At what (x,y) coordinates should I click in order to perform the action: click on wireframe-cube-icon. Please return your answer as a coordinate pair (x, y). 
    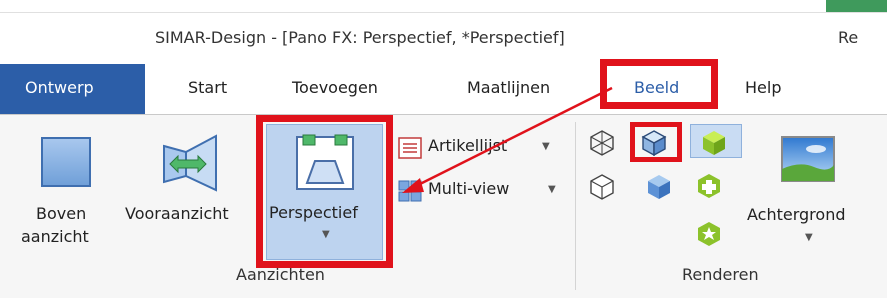
    Looking at the image, I should click on (602, 143).